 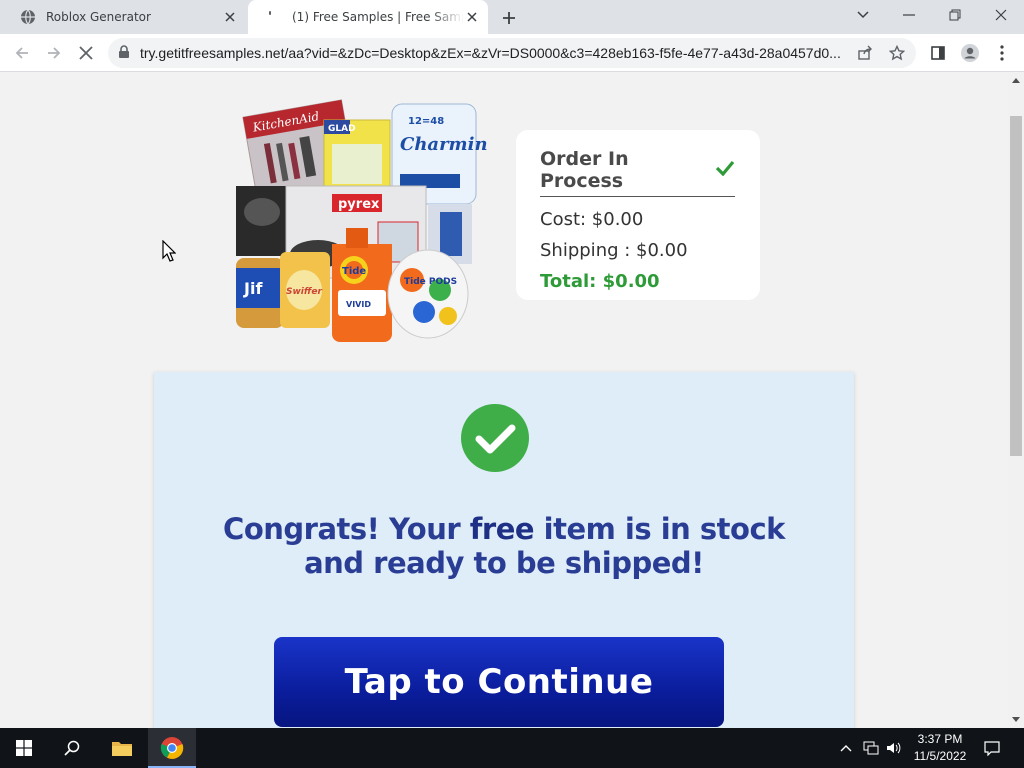 What do you see at coordinates (495, 438) in the screenshot?
I see `success-check-icon` at bounding box center [495, 438].